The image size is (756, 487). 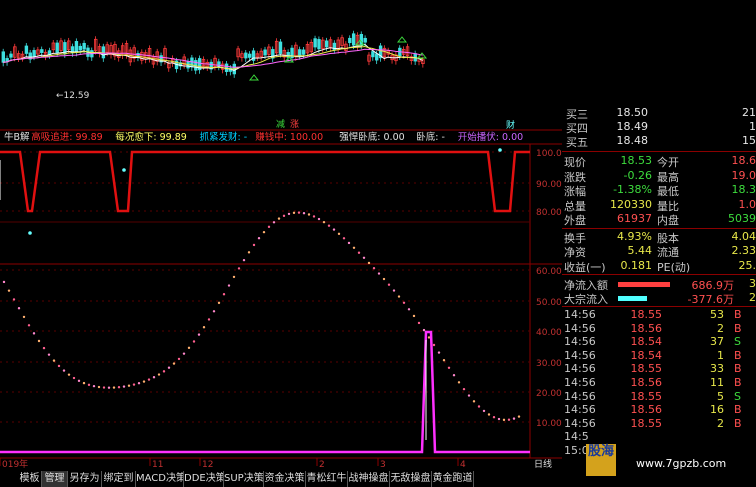 What do you see at coordinates (717, 382) in the screenshot?
I see `tick-volume: 11` at bounding box center [717, 382].